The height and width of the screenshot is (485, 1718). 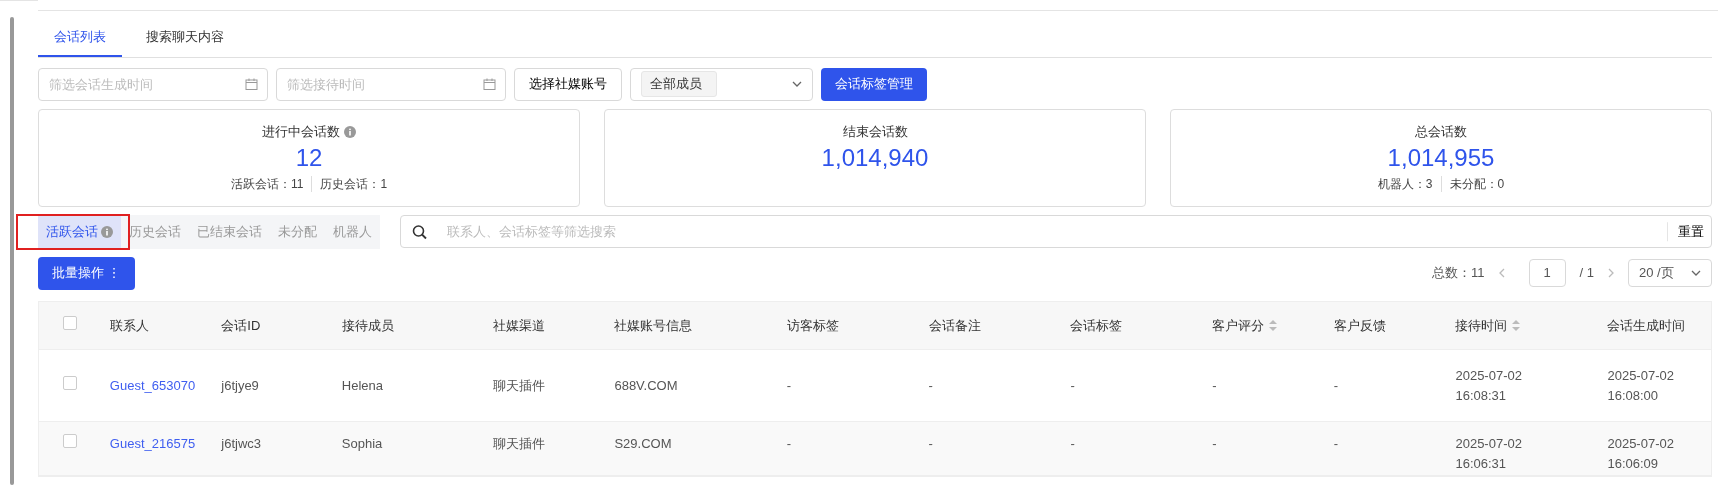 I want to click on column-header: 访客标签, so click(x=812, y=325).